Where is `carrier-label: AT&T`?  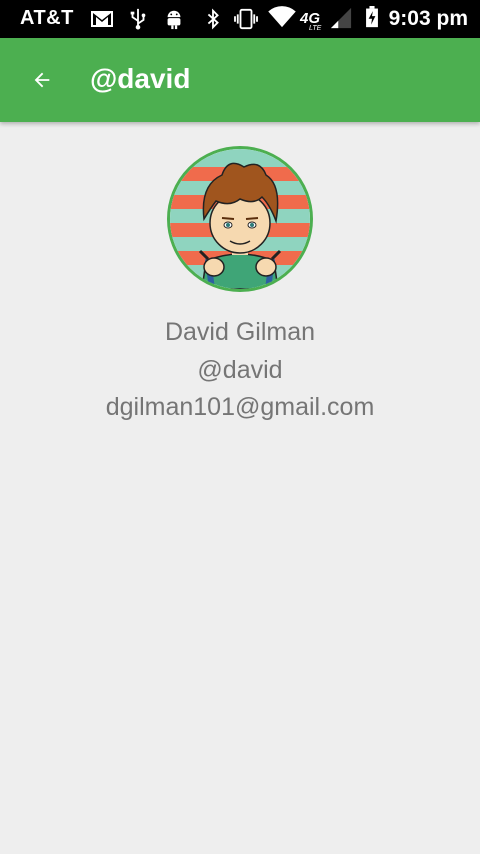
carrier-label: AT&T is located at coordinates (47, 18).